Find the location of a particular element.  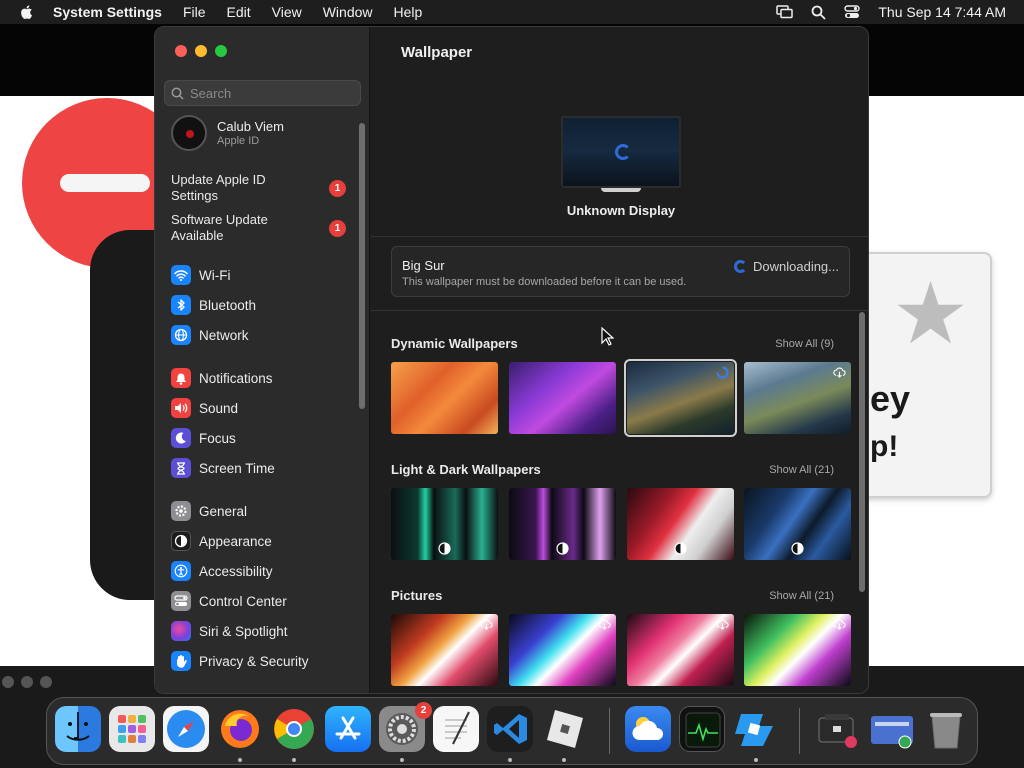

software-update-notice: Software Update Available 1 is located at coordinates (266, 228).